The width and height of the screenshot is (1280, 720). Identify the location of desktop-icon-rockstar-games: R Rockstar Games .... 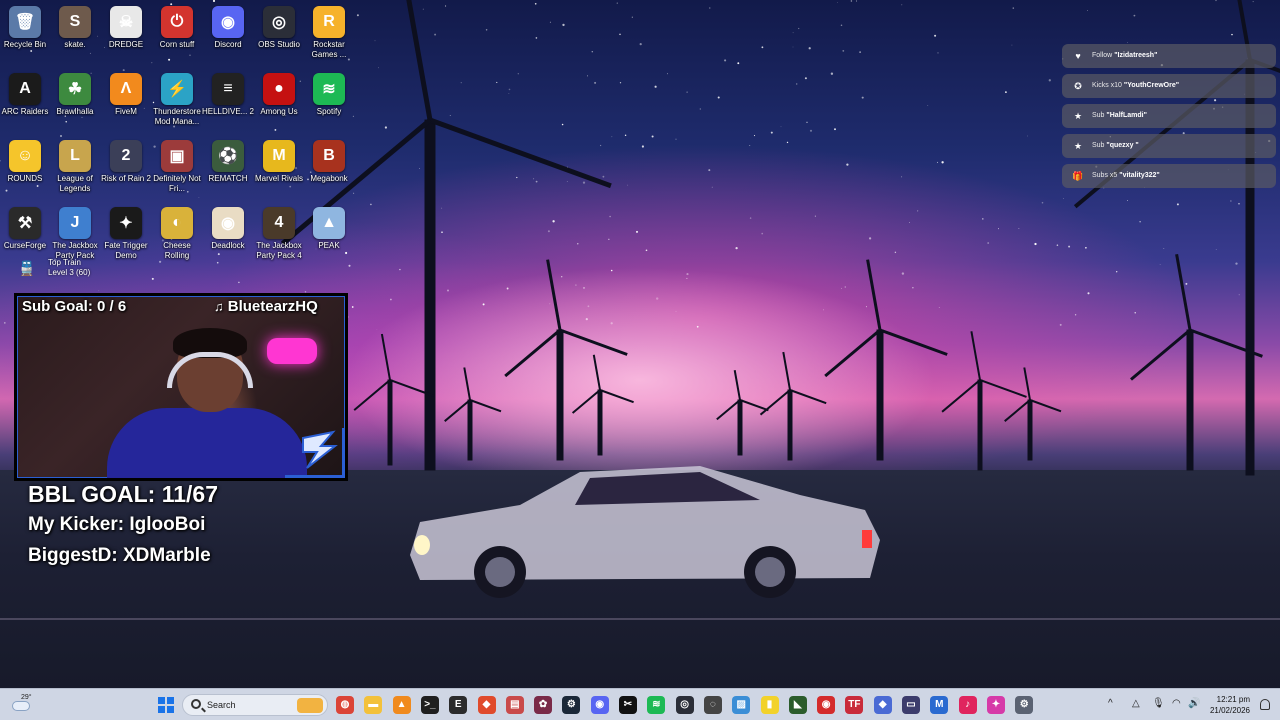
(329, 31).